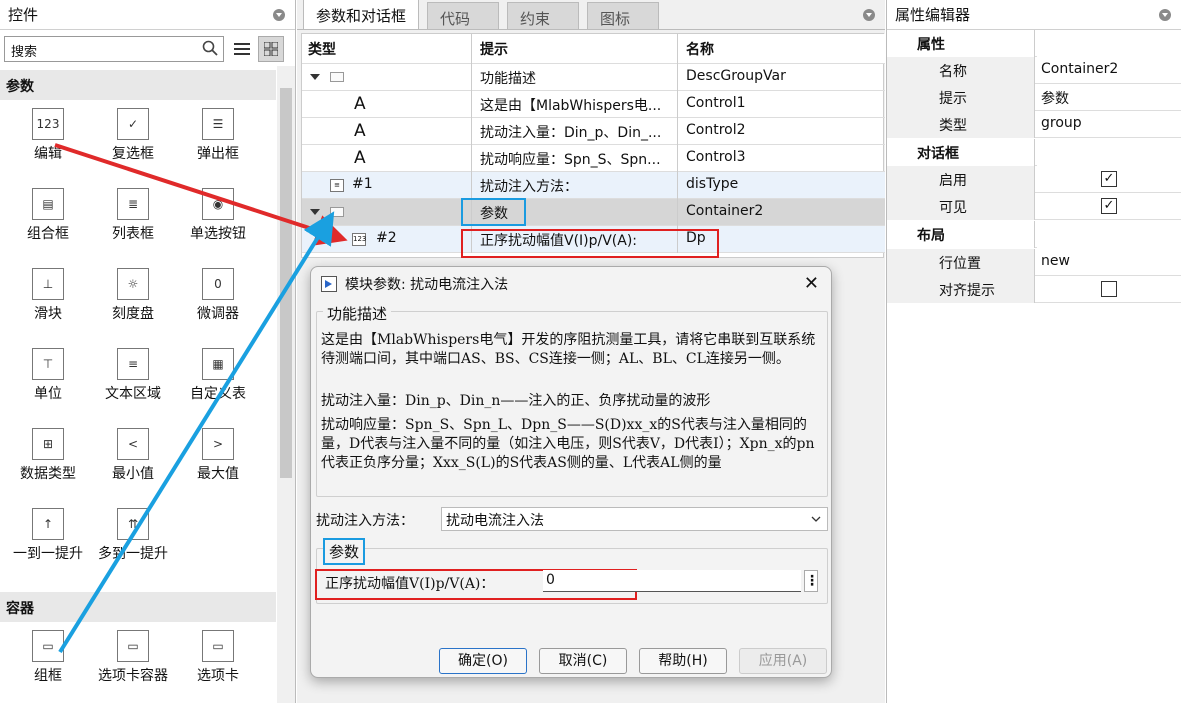  I want to click on widget-popup: ☰ 弹出框, so click(218, 136).